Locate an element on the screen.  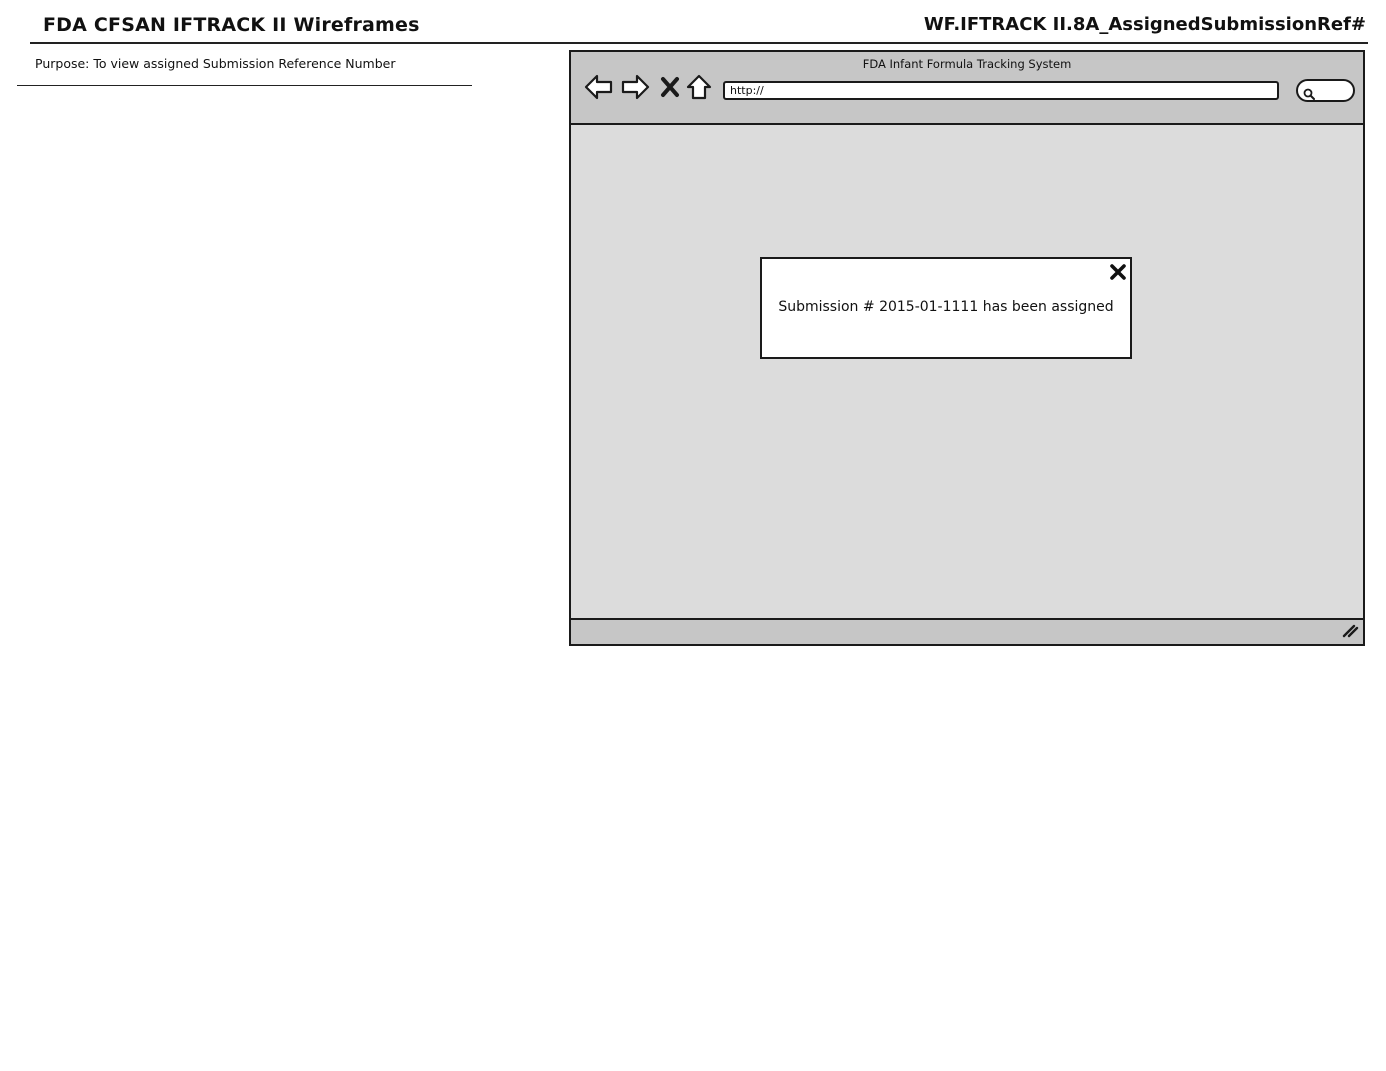
document-title: FDA CFSAN IFTRACK II Wireframes is located at coordinates (231, 25).